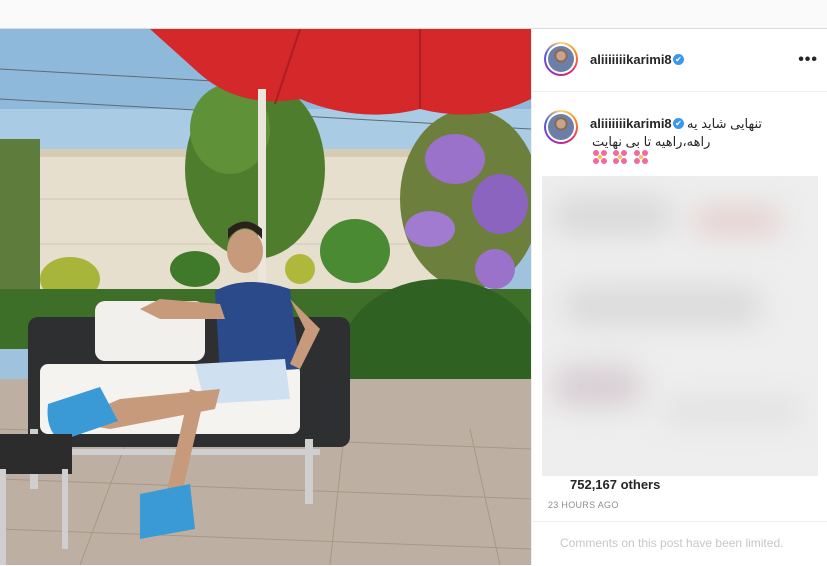 This screenshot has width=827, height=566. I want to click on more-options-icon: •••, so click(808, 60).